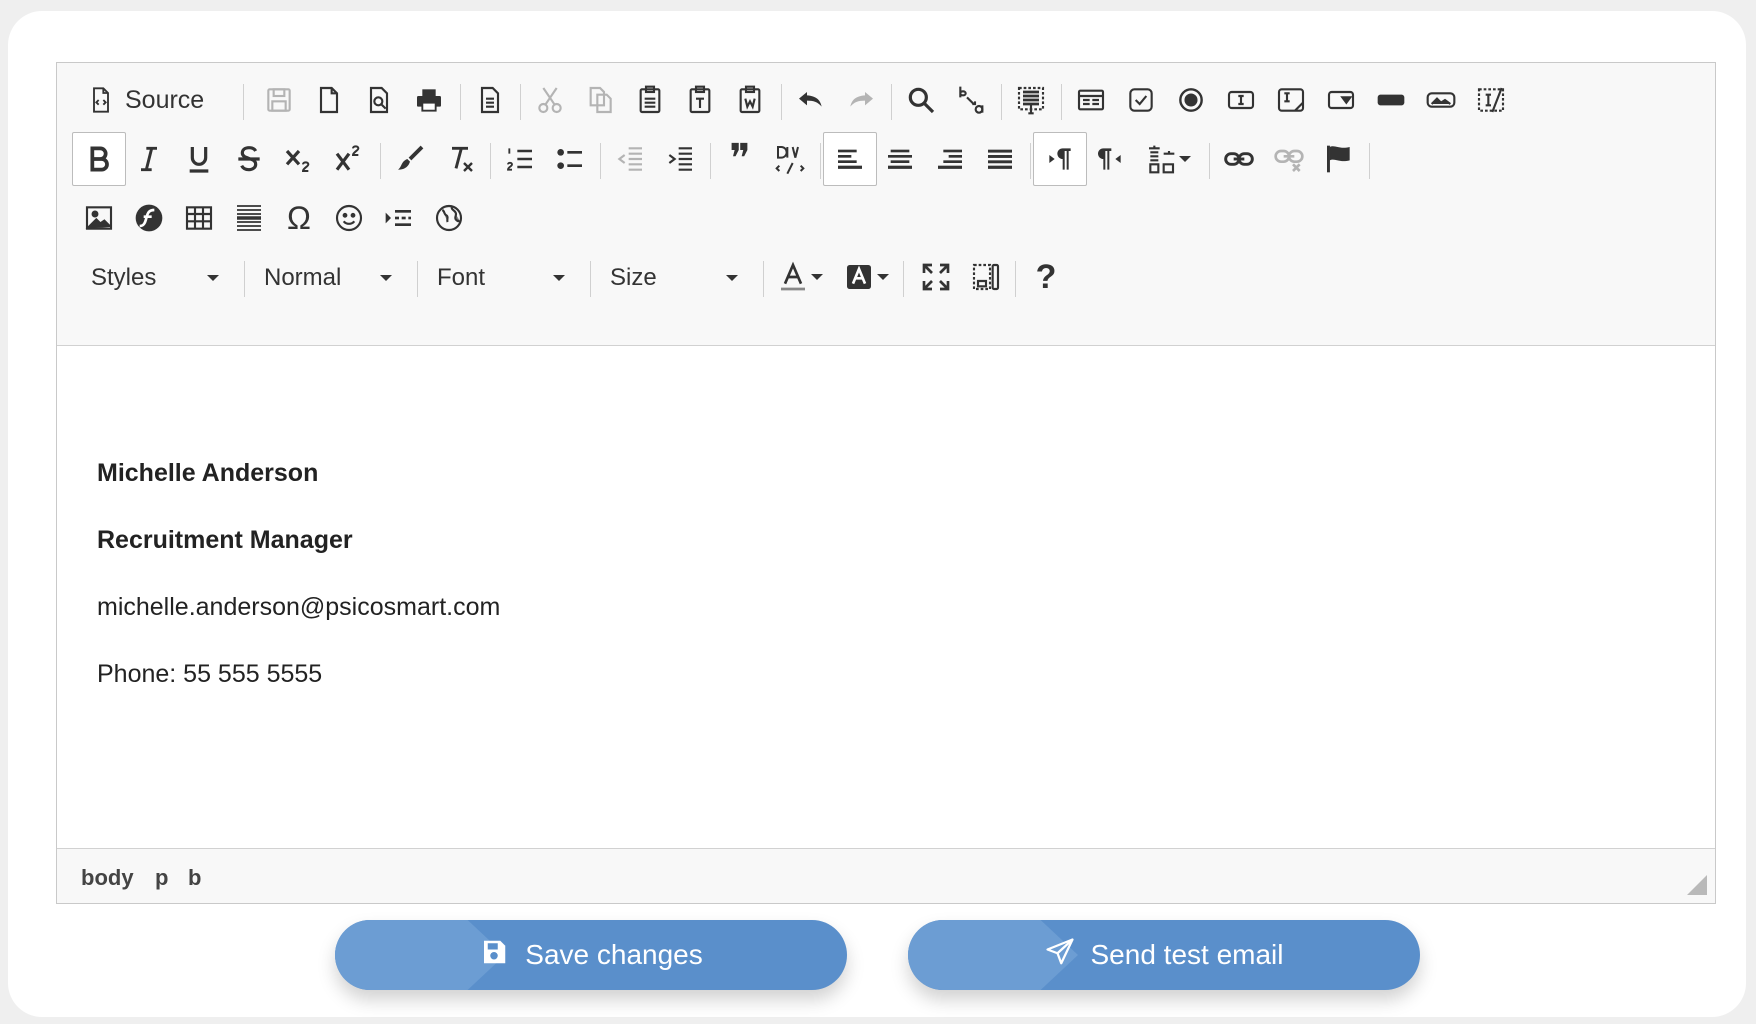  I want to click on templates-button, so click(490, 100).